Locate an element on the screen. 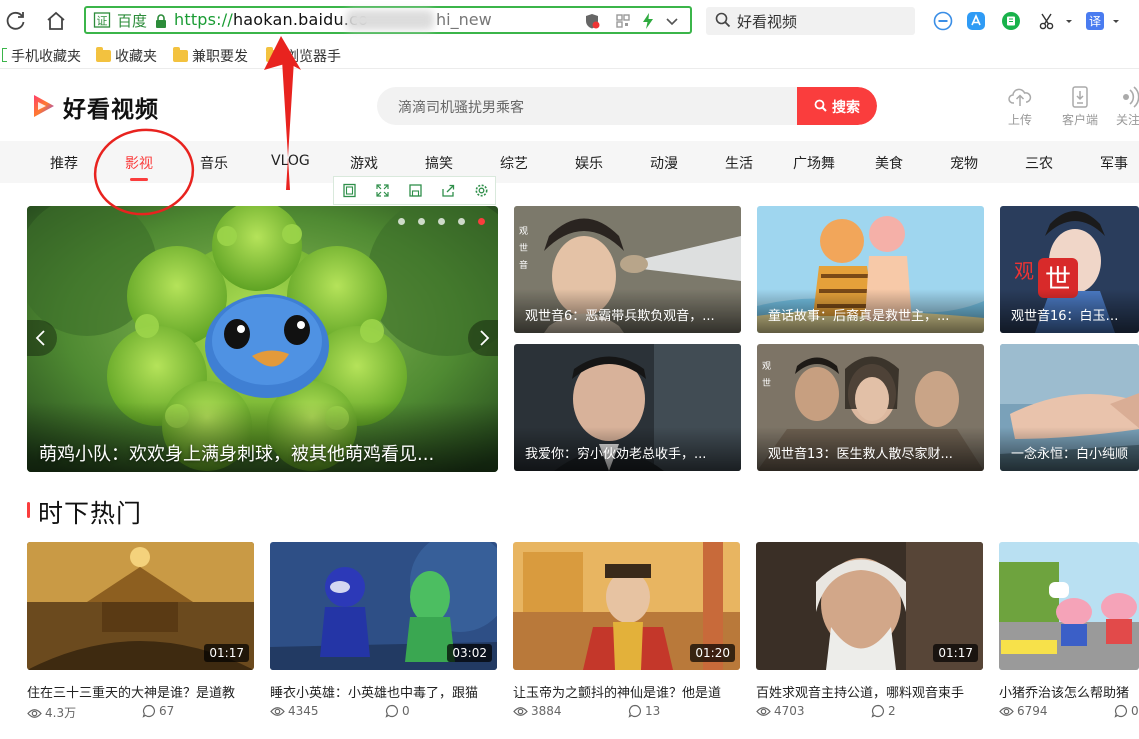 Image resolution: width=1139 pixels, height=739 pixels. category-tab: 综艺 is located at coordinates (514, 163).